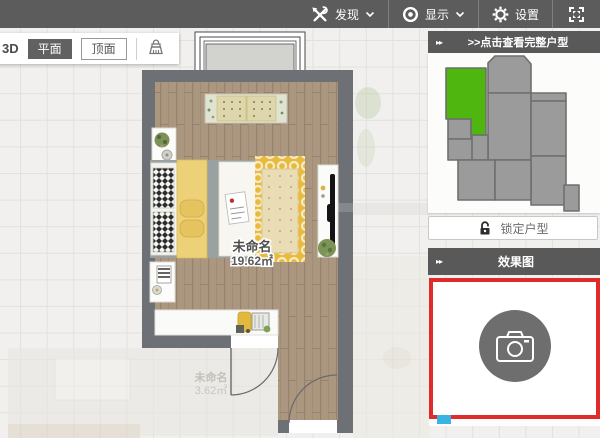  I want to click on camera-icon, so click(514, 346).